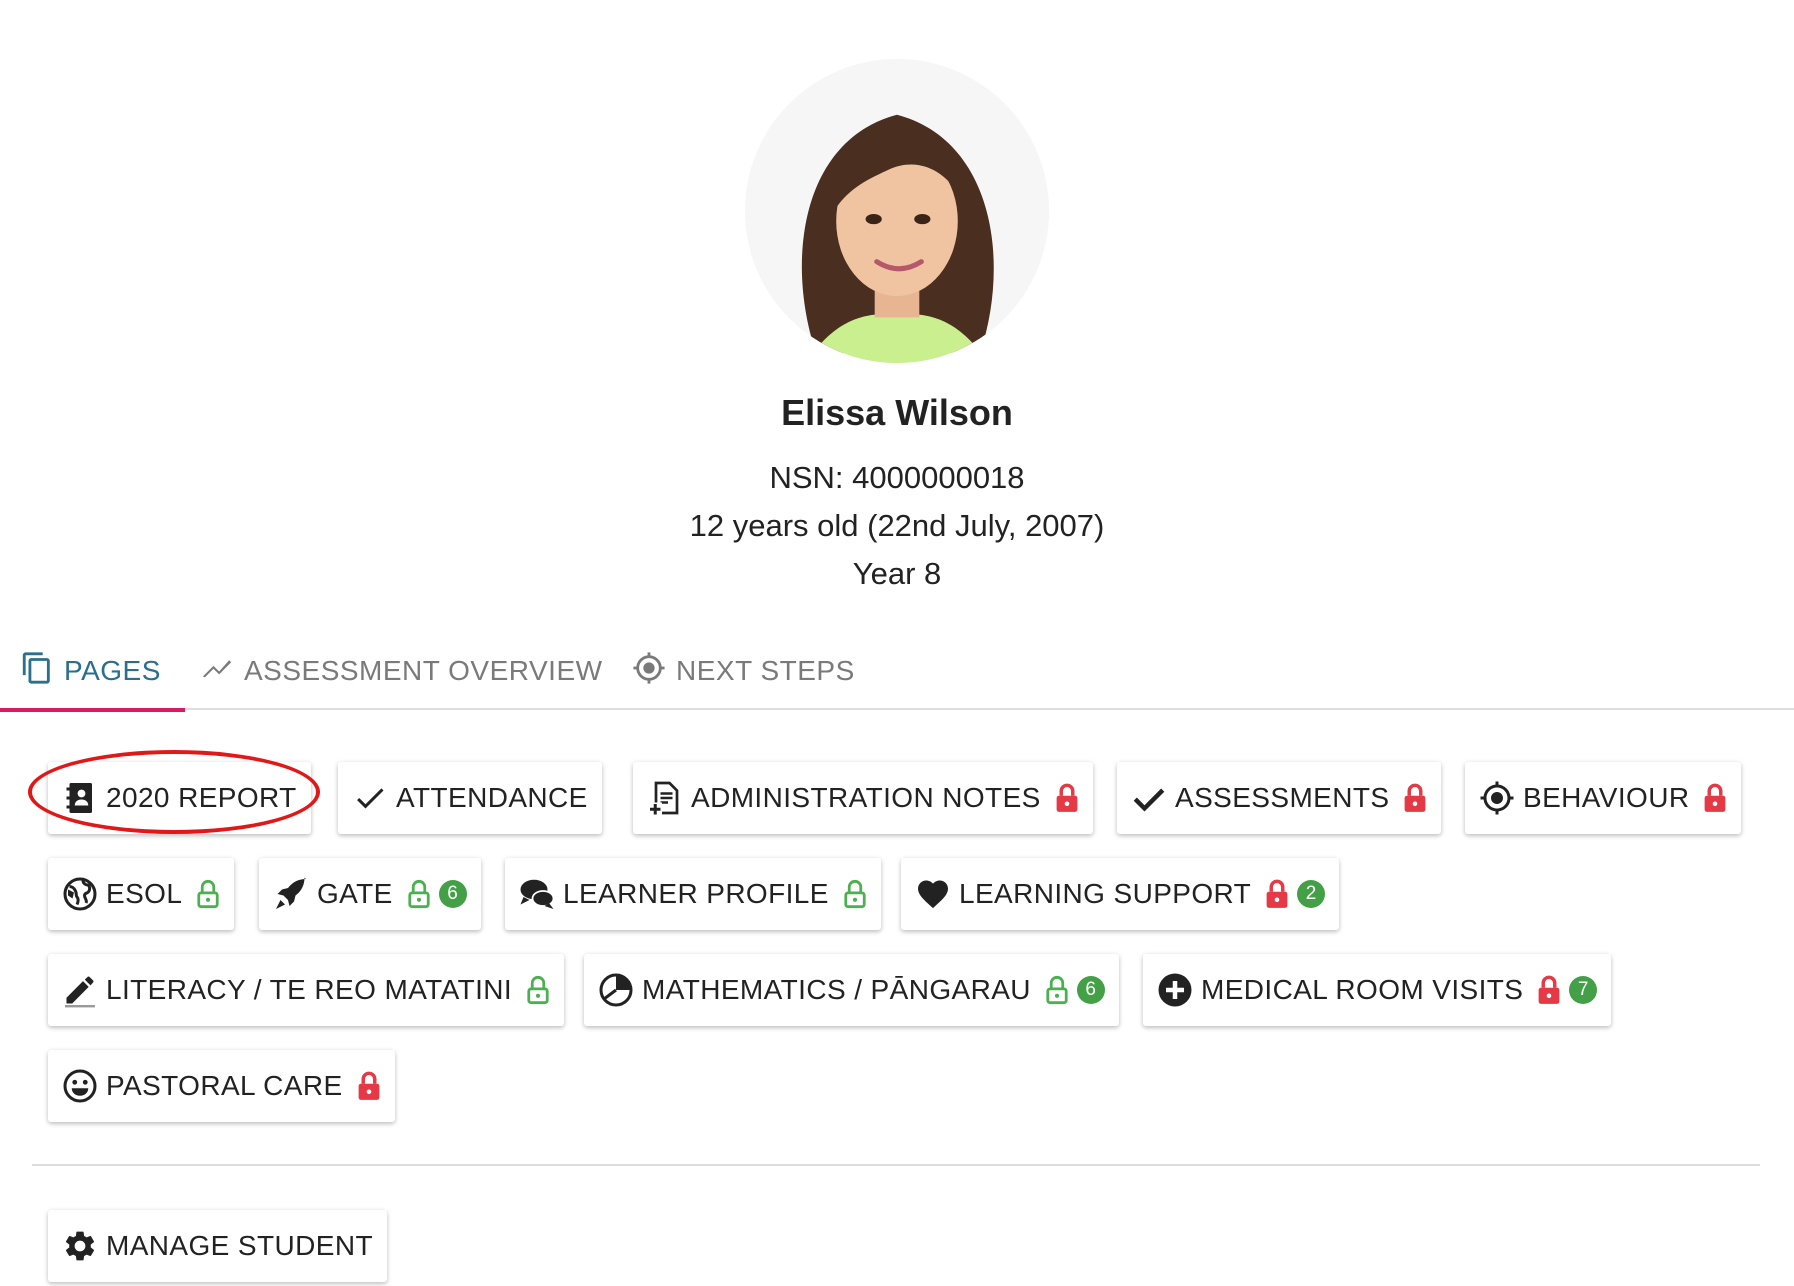  I want to click on gear-icon, so click(80, 1246).